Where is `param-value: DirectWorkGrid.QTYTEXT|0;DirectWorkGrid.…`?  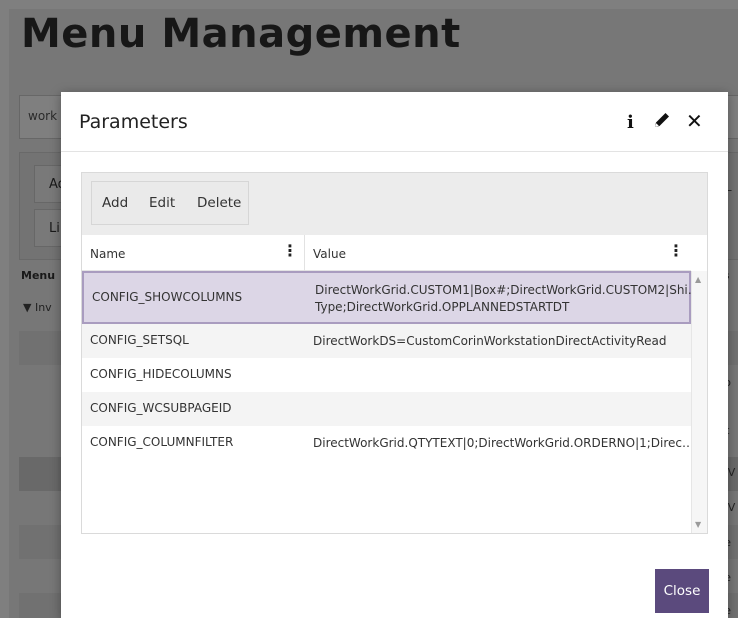
param-value: DirectWorkGrid.QTYTEXT|0;DirectWorkGrid.… is located at coordinates (504, 443).